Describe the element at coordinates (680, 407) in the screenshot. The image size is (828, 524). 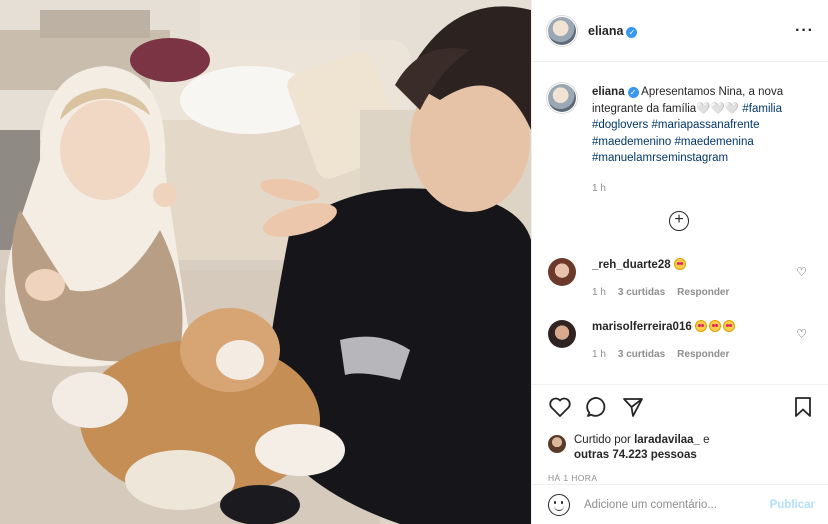
I see `action-icons-row` at that location.